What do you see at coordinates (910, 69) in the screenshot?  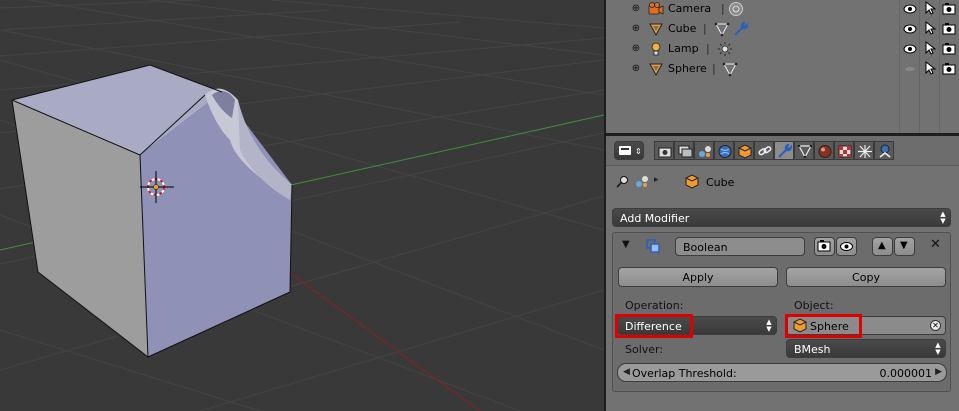 I see `visibility-eye-hidden-icon` at bounding box center [910, 69].